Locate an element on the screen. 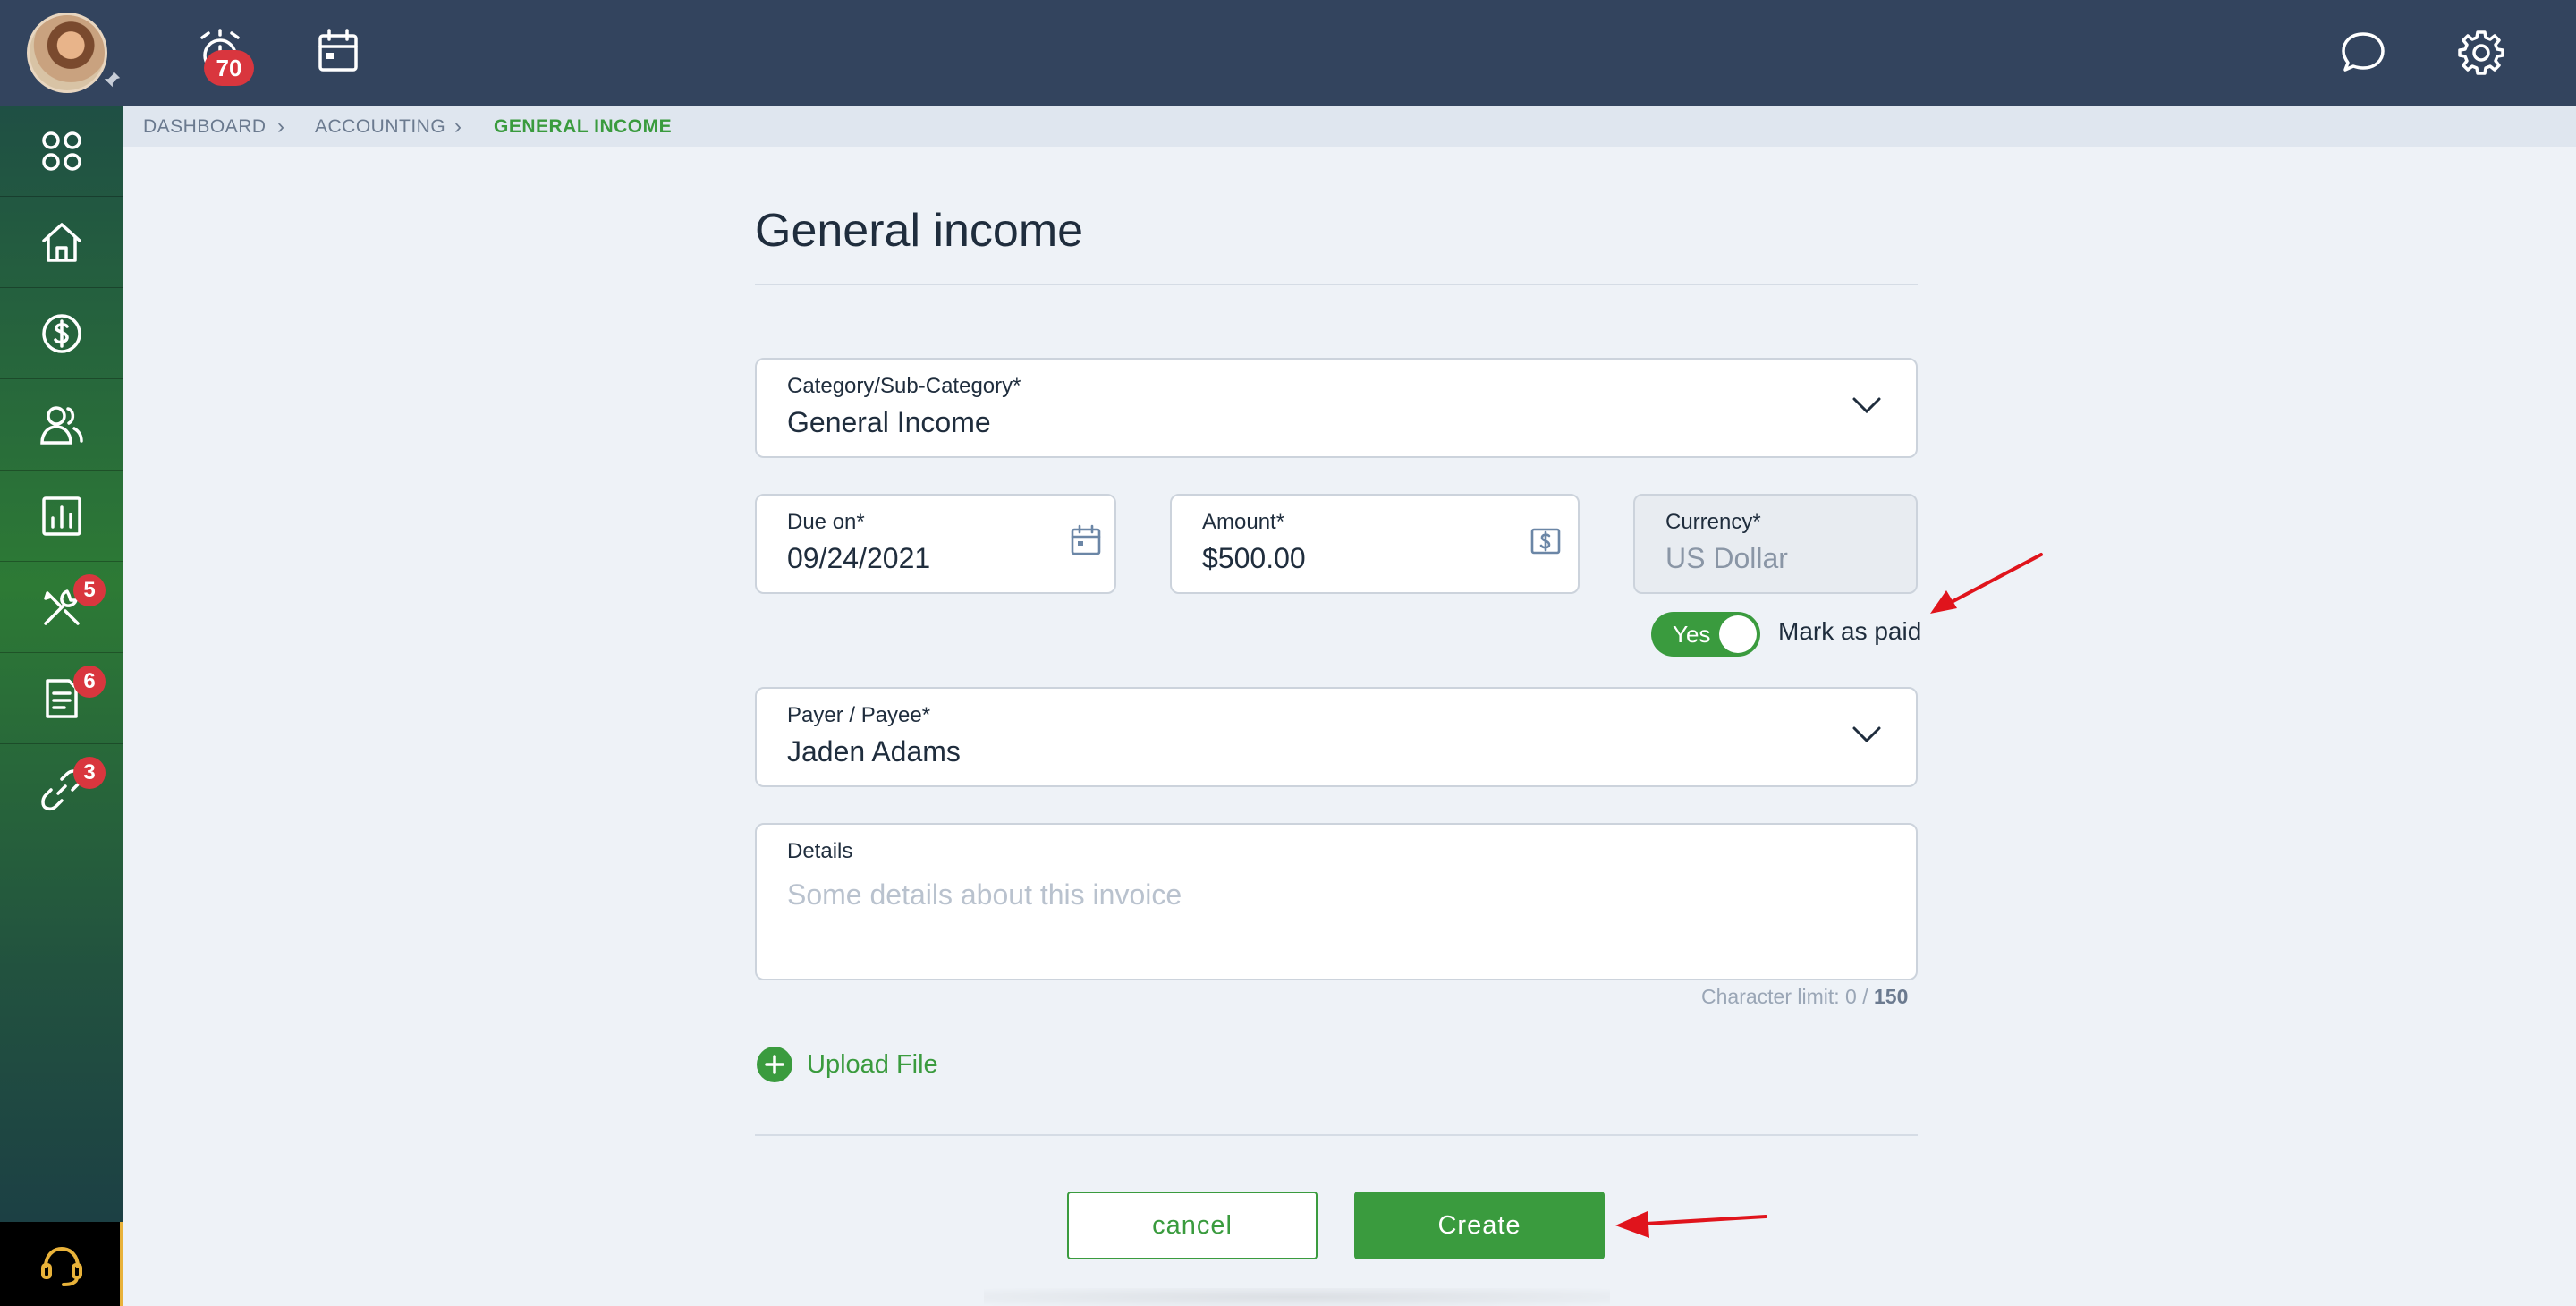 This screenshot has width=2576, height=1306. bottom-shadow is located at coordinates (1297, 1297).